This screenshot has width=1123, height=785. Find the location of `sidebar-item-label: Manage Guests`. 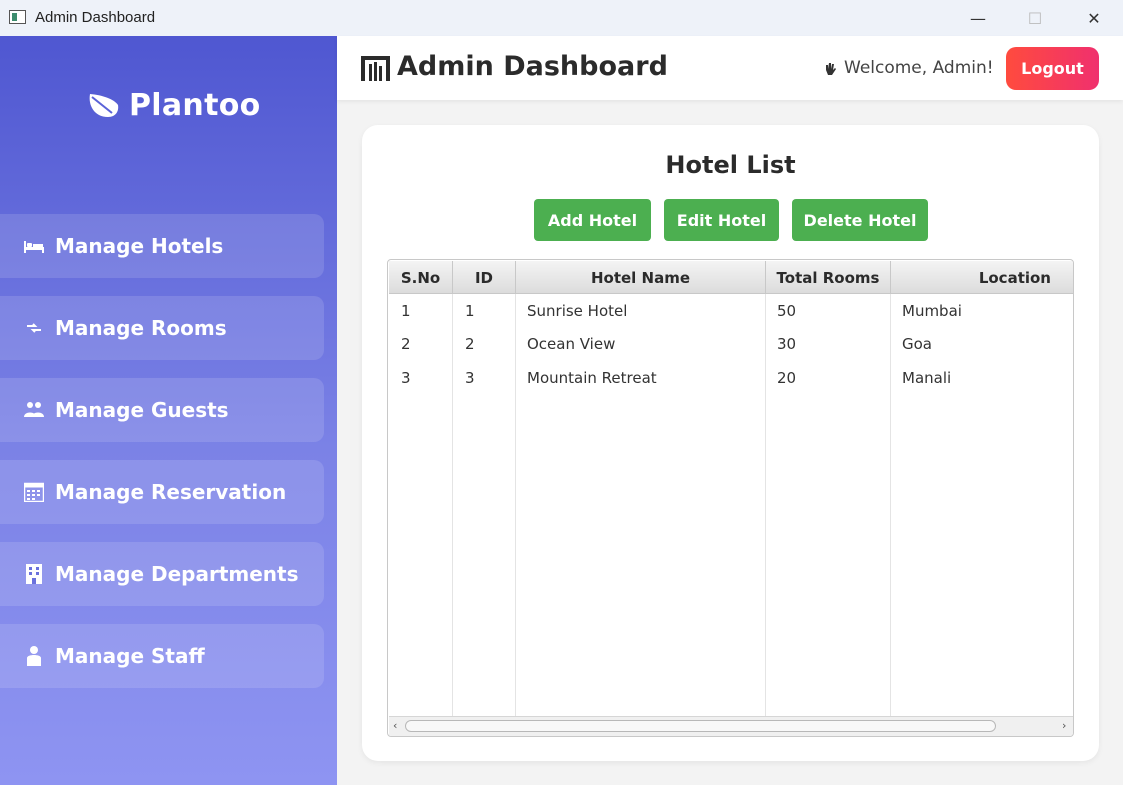

sidebar-item-label: Manage Guests is located at coordinates (142, 410).